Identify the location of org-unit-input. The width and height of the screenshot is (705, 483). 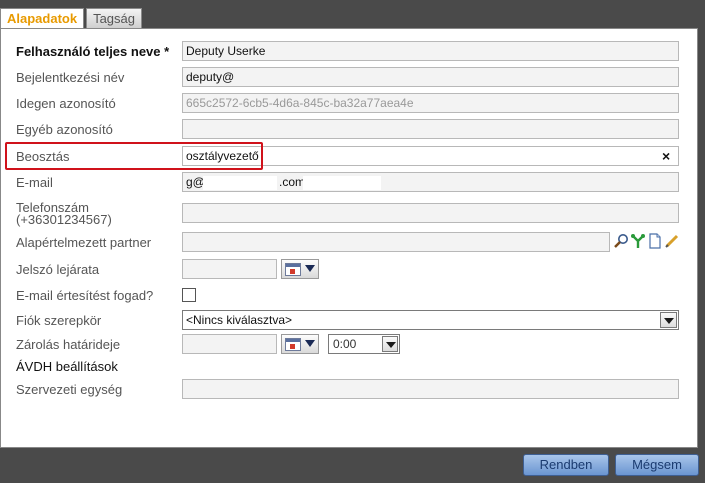
(430, 389).